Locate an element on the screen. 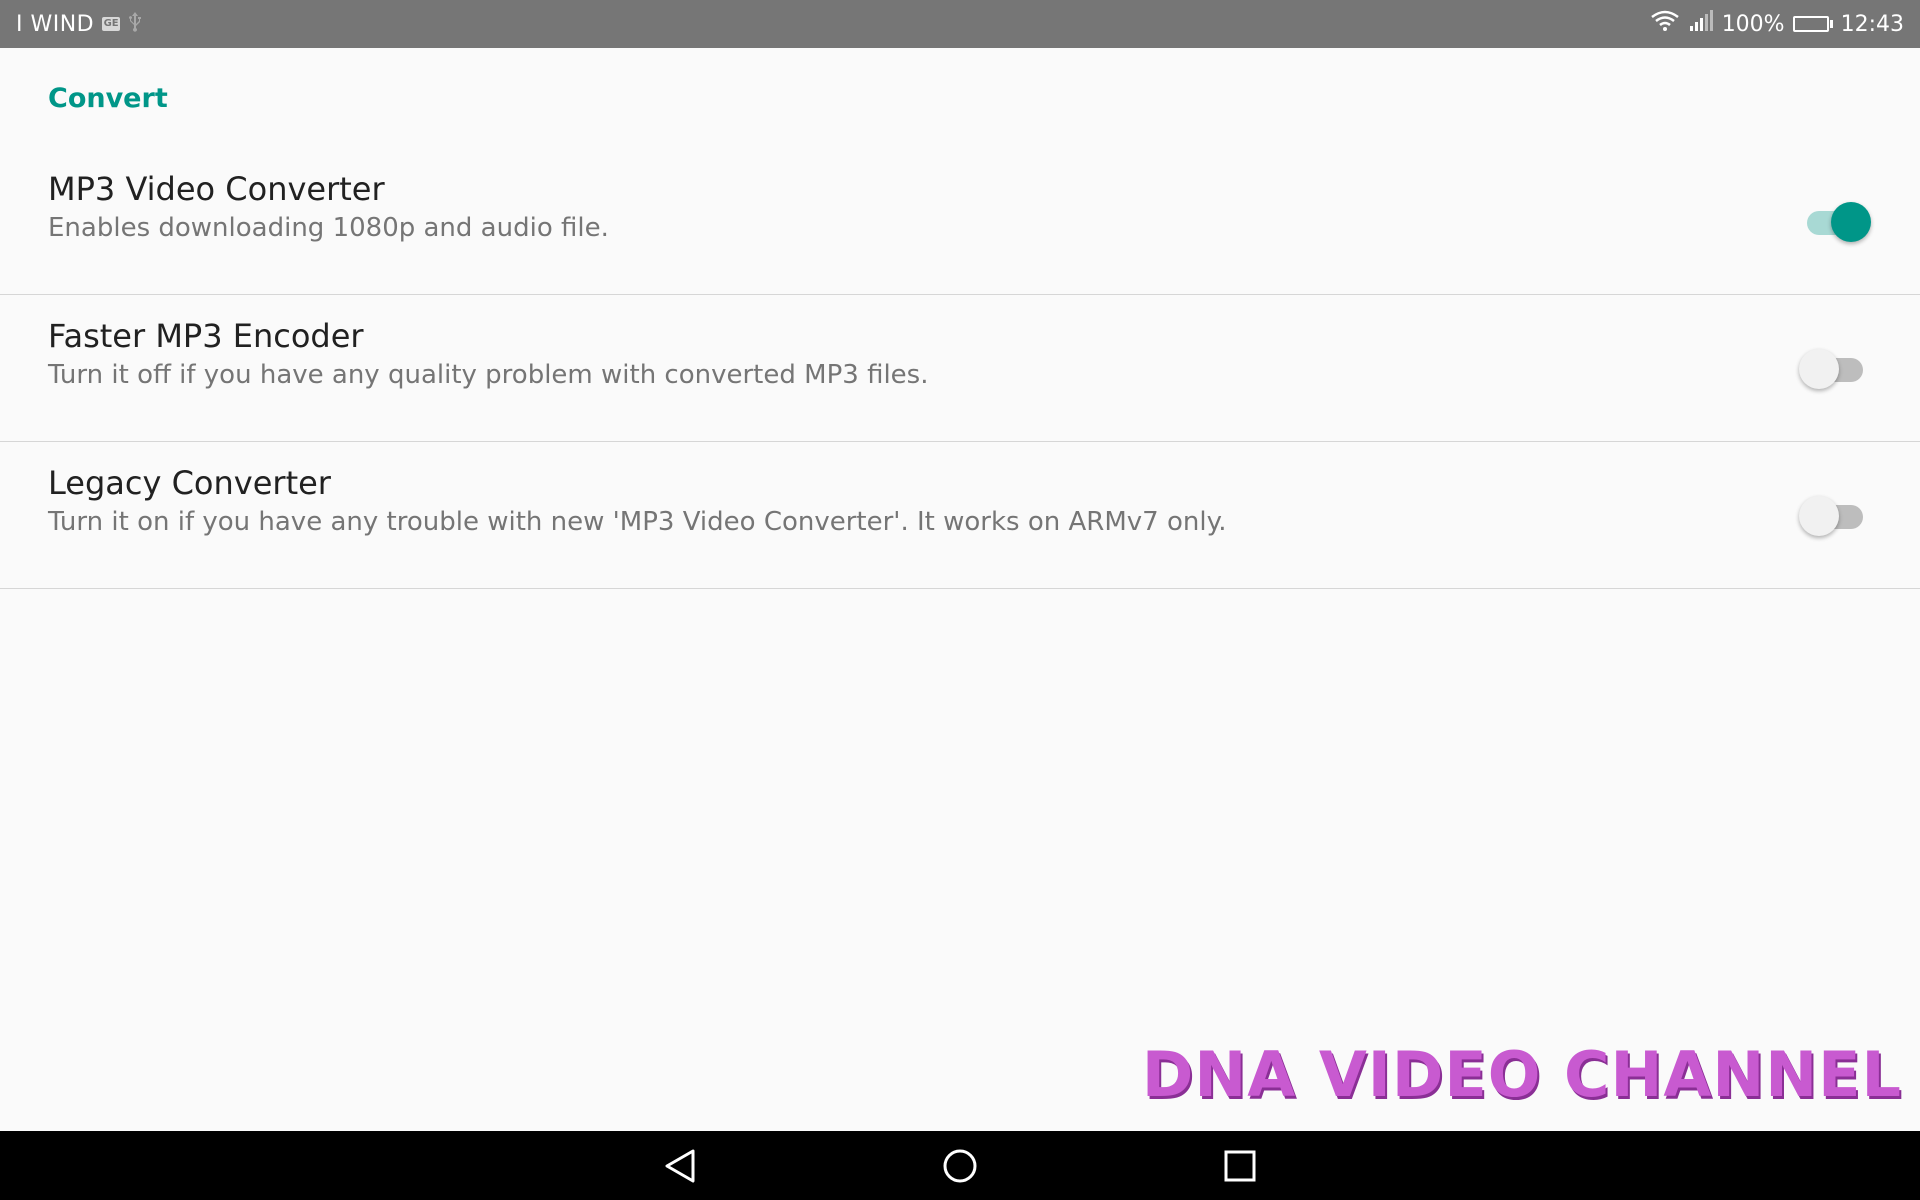  faster-mp3-encoder-switch is located at coordinates (1833, 369).